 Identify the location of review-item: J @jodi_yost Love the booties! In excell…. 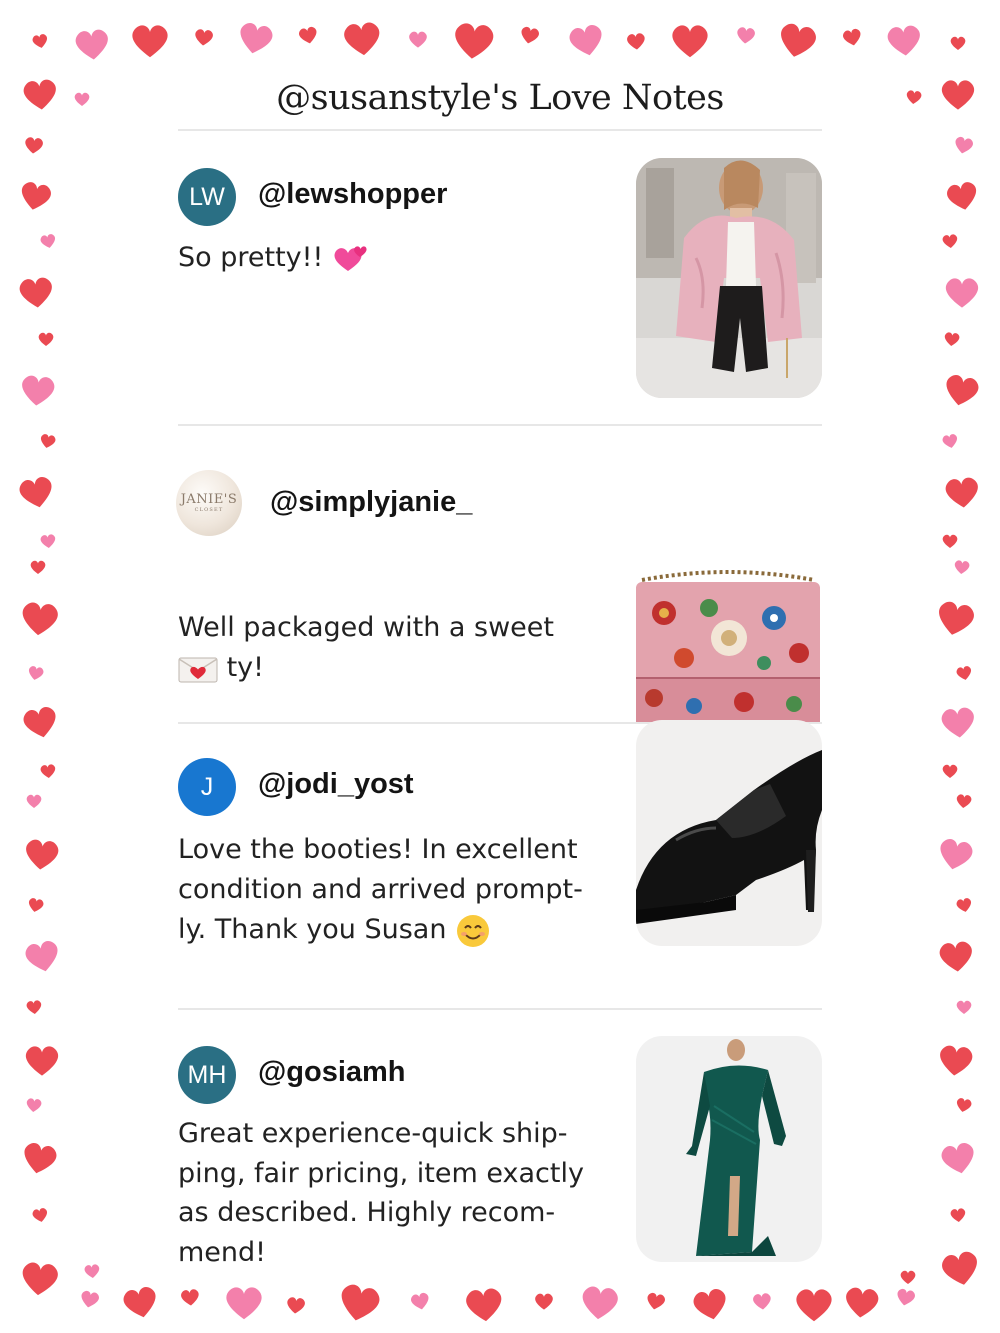
(500, 852).